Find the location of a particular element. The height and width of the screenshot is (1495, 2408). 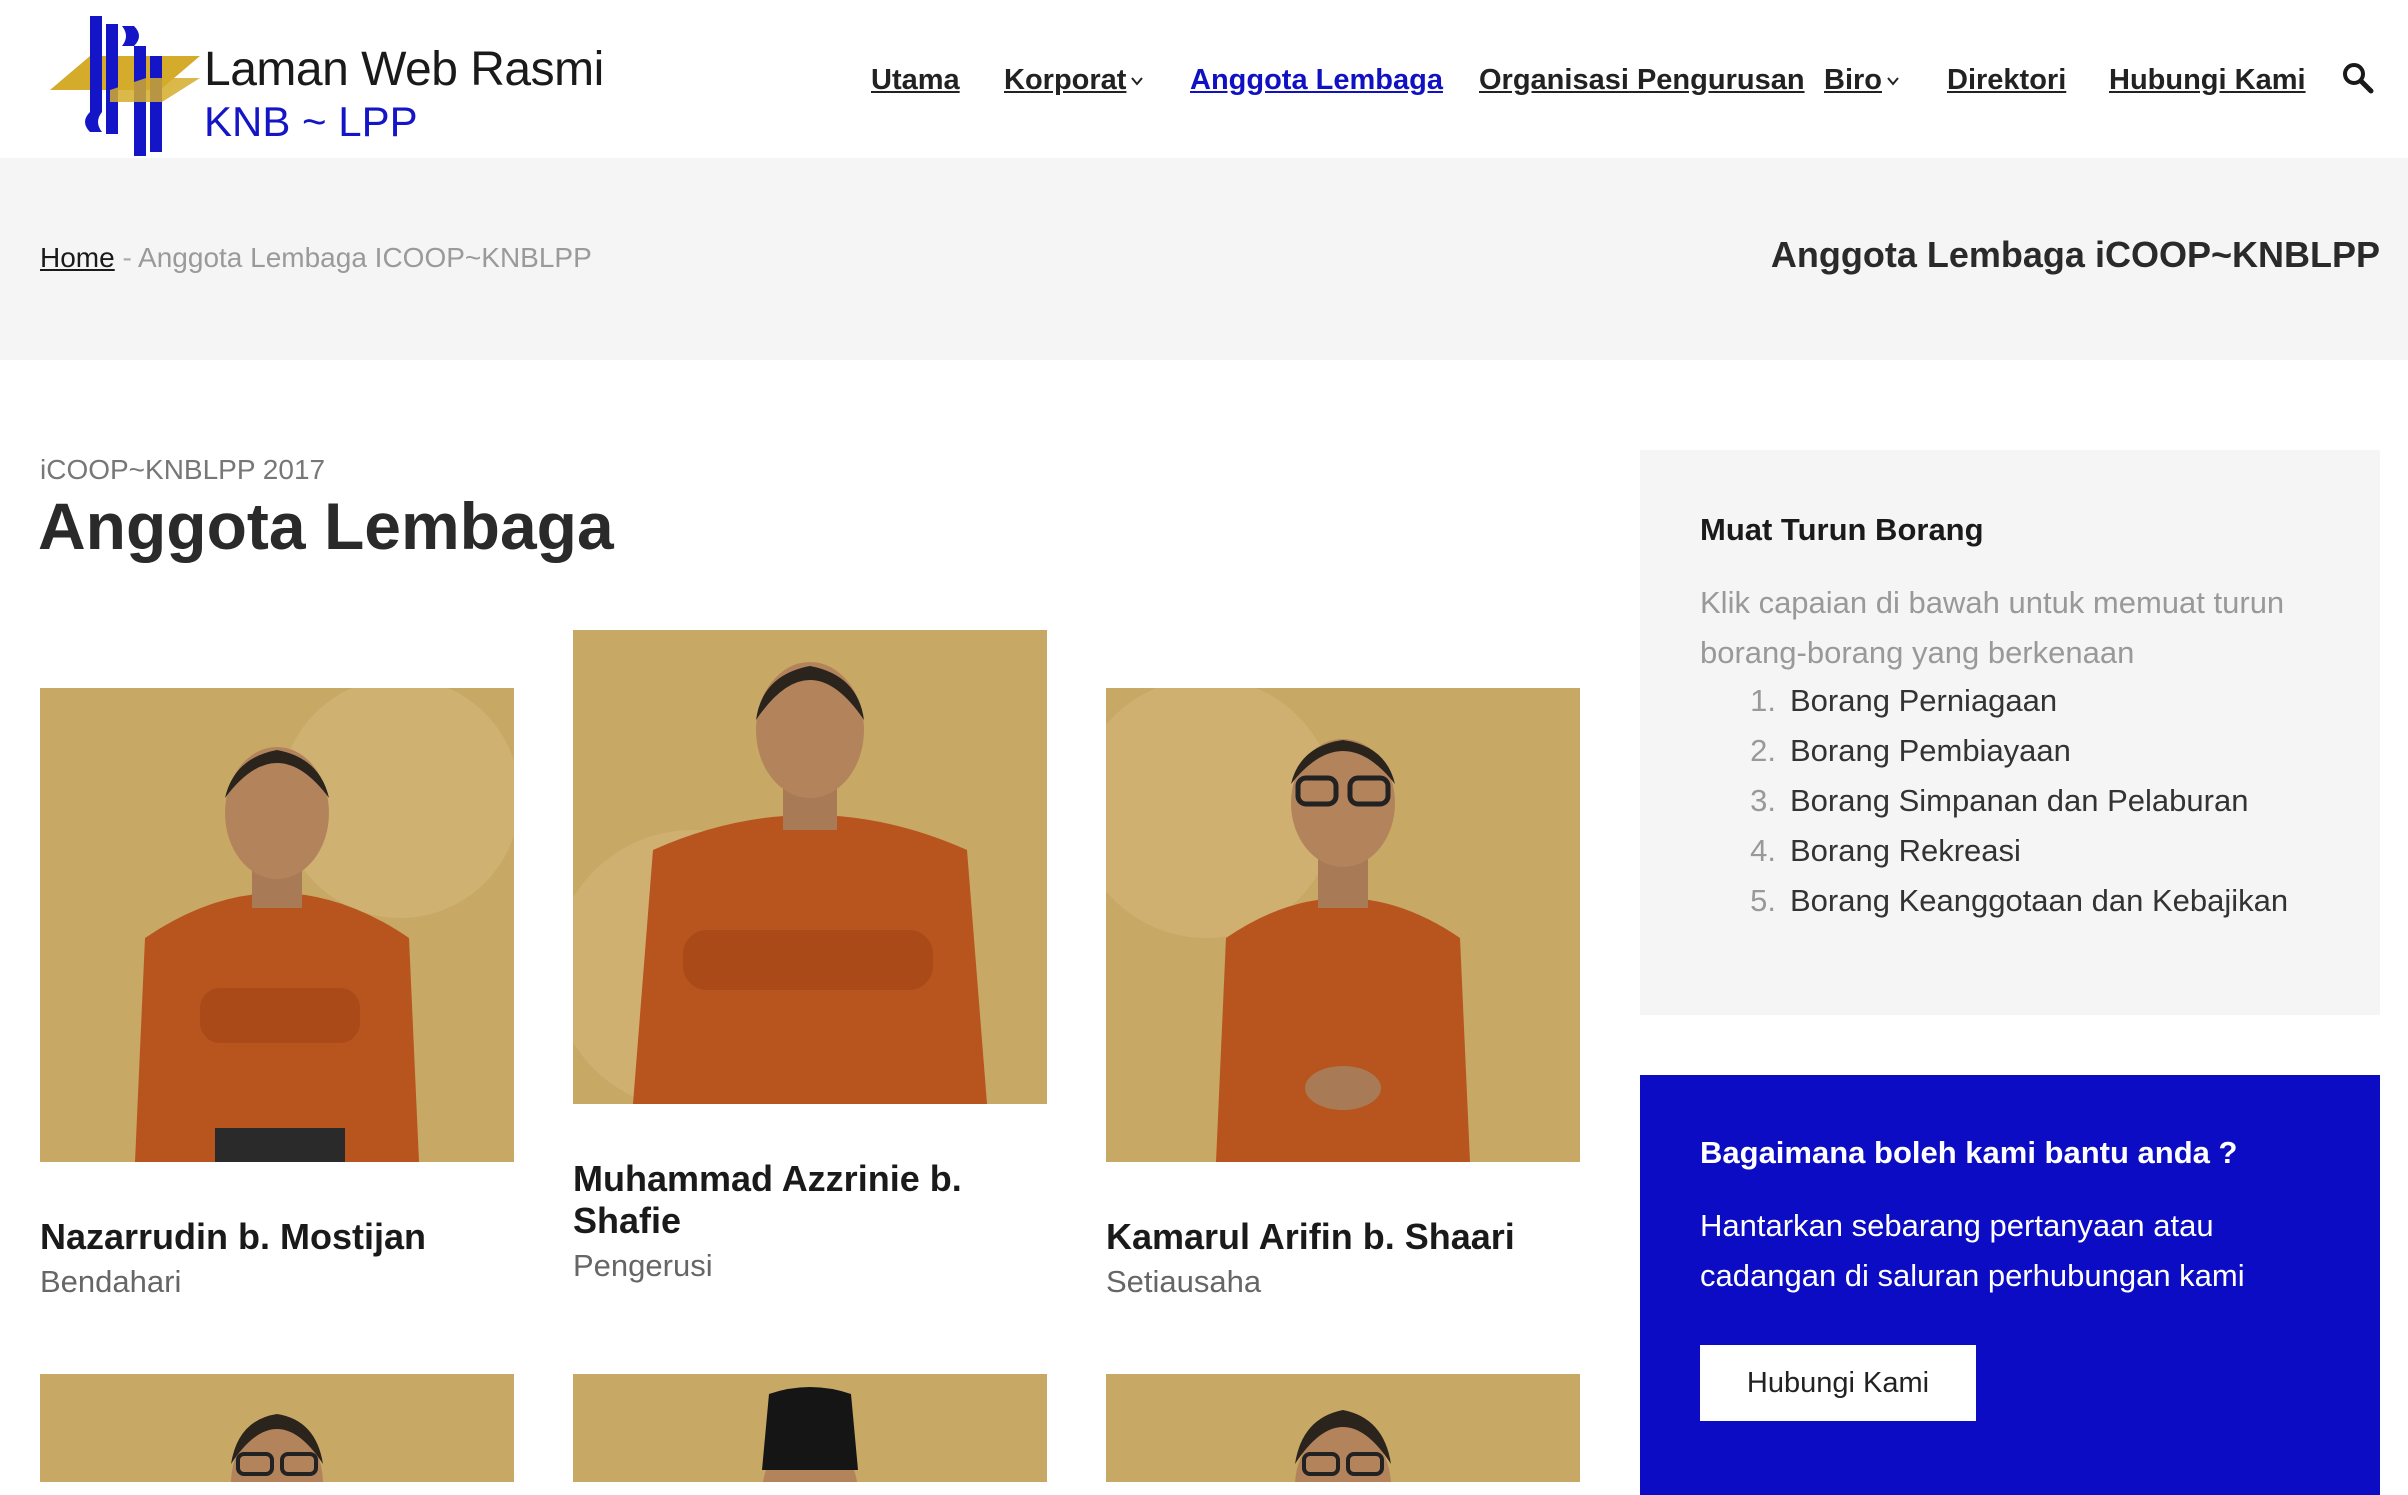

nav-biro: Biro is located at coordinates (1862, 80).